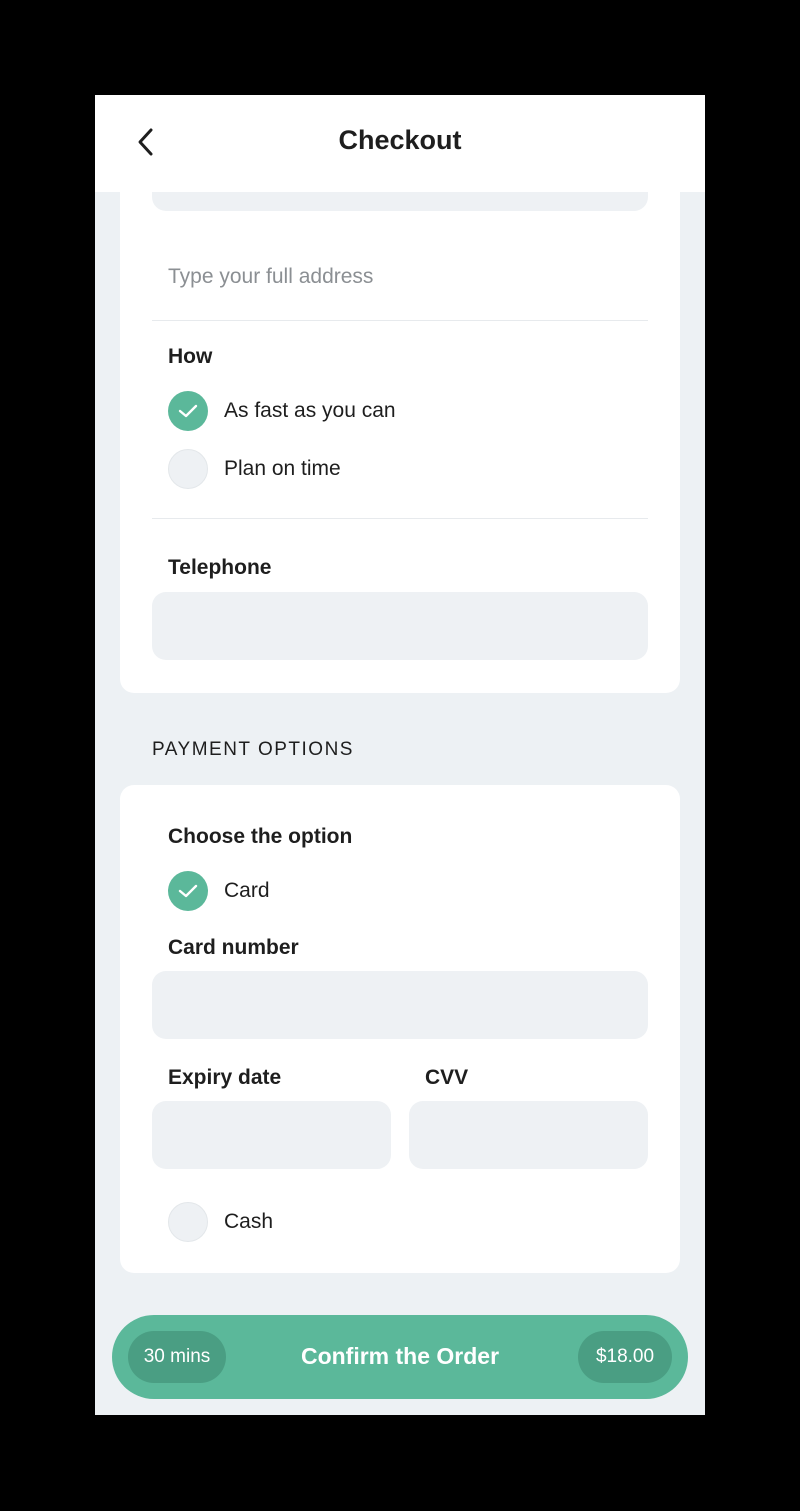 This screenshot has height=1511, width=800. Describe the element at coordinates (282, 468) in the screenshot. I see `delivery-option-plan-label: Plan on time` at that location.